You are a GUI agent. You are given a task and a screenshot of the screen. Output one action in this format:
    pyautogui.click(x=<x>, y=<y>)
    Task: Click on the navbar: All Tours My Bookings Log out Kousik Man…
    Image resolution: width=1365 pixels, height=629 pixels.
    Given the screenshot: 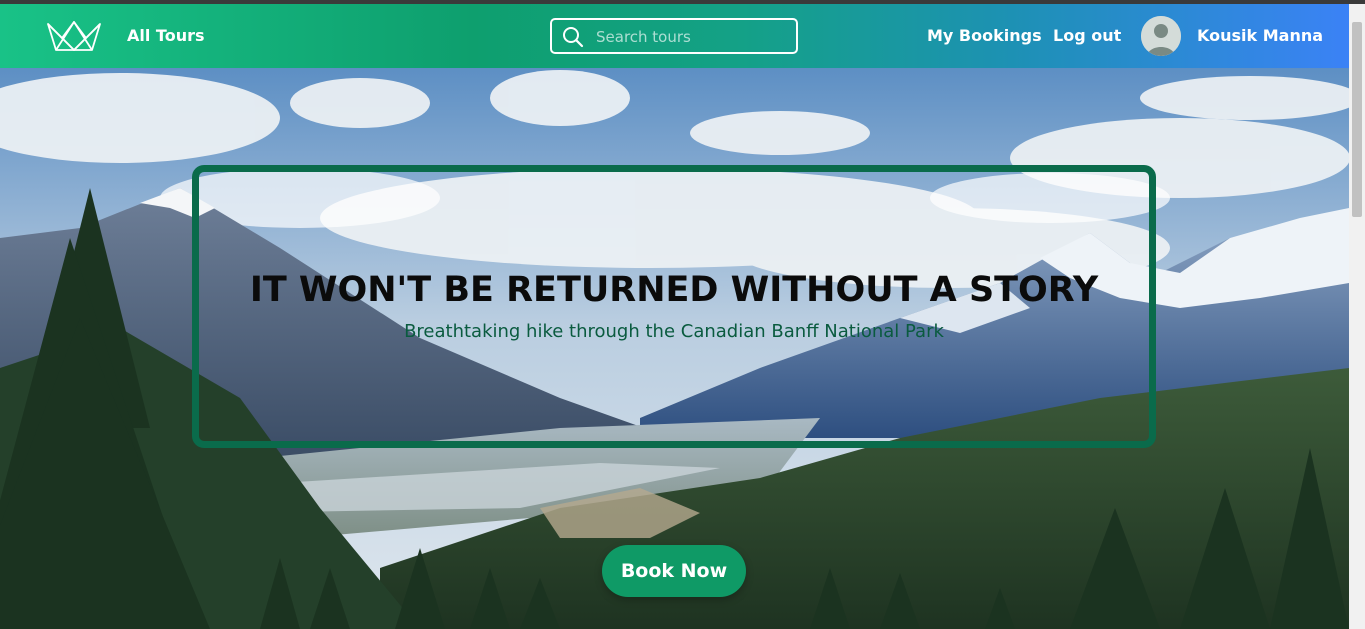 What is the action you would take?
    pyautogui.click(x=674, y=36)
    